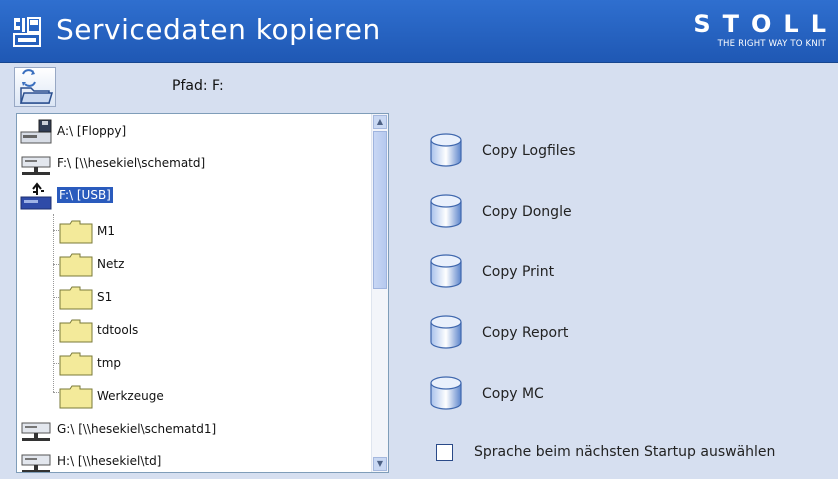 The width and height of the screenshot is (838, 479). What do you see at coordinates (218, 29) in the screenshot?
I see `window-title: Servicedaten kopieren` at bounding box center [218, 29].